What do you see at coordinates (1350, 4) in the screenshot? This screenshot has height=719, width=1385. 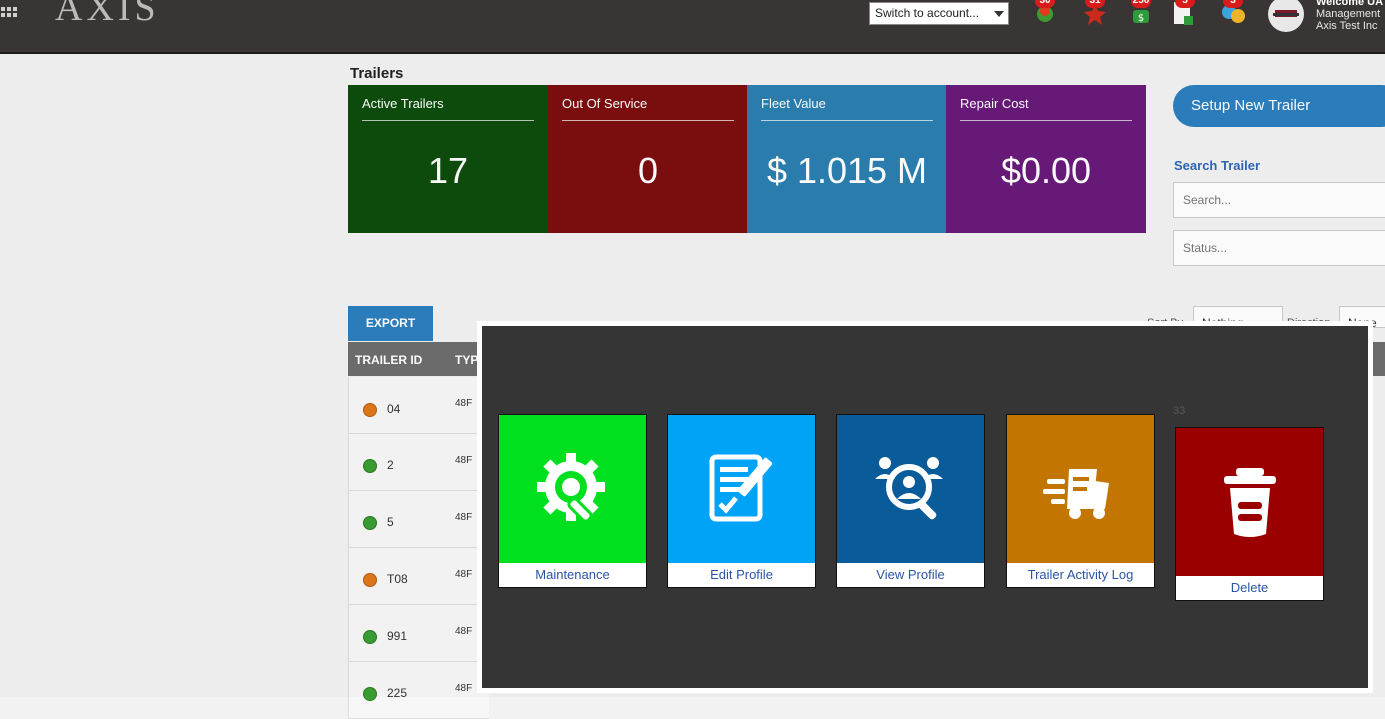 I see `welcome-user: Welcome UA` at bounding box center [1350, 4].